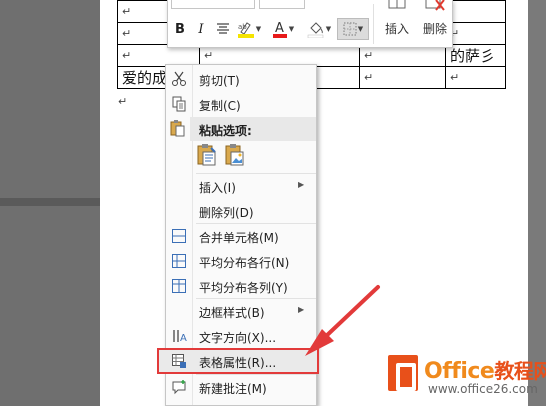 The image size is (546, 406). What do you see at coordinates (243, 288) in the screenshot?
I see `menu-item-label: 平均分布各列(Y)` at bounding box center [243, 288].